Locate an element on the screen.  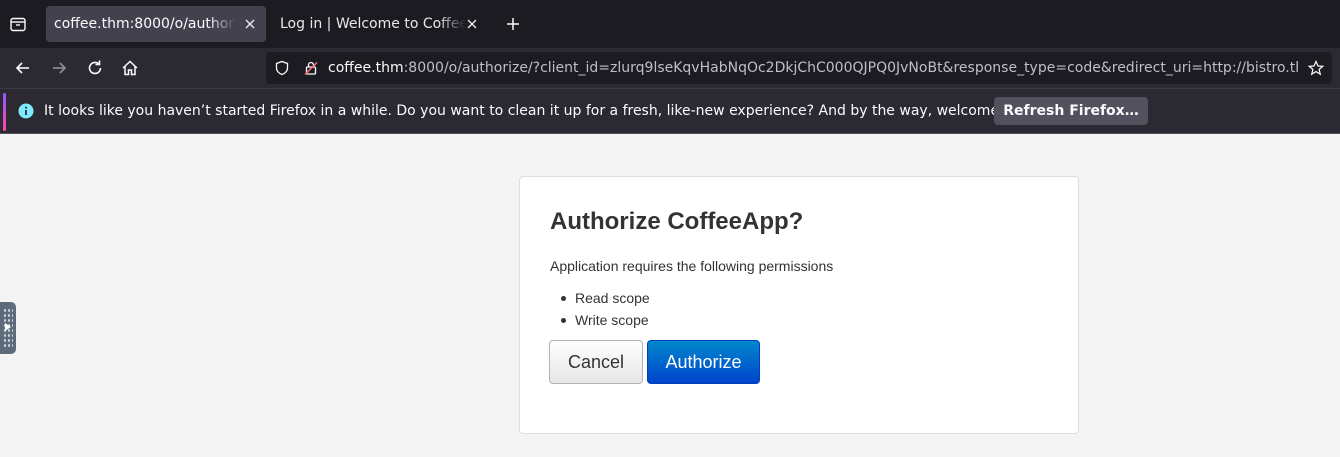
url-host: coffee.thm is located at coordinates (366, 68).